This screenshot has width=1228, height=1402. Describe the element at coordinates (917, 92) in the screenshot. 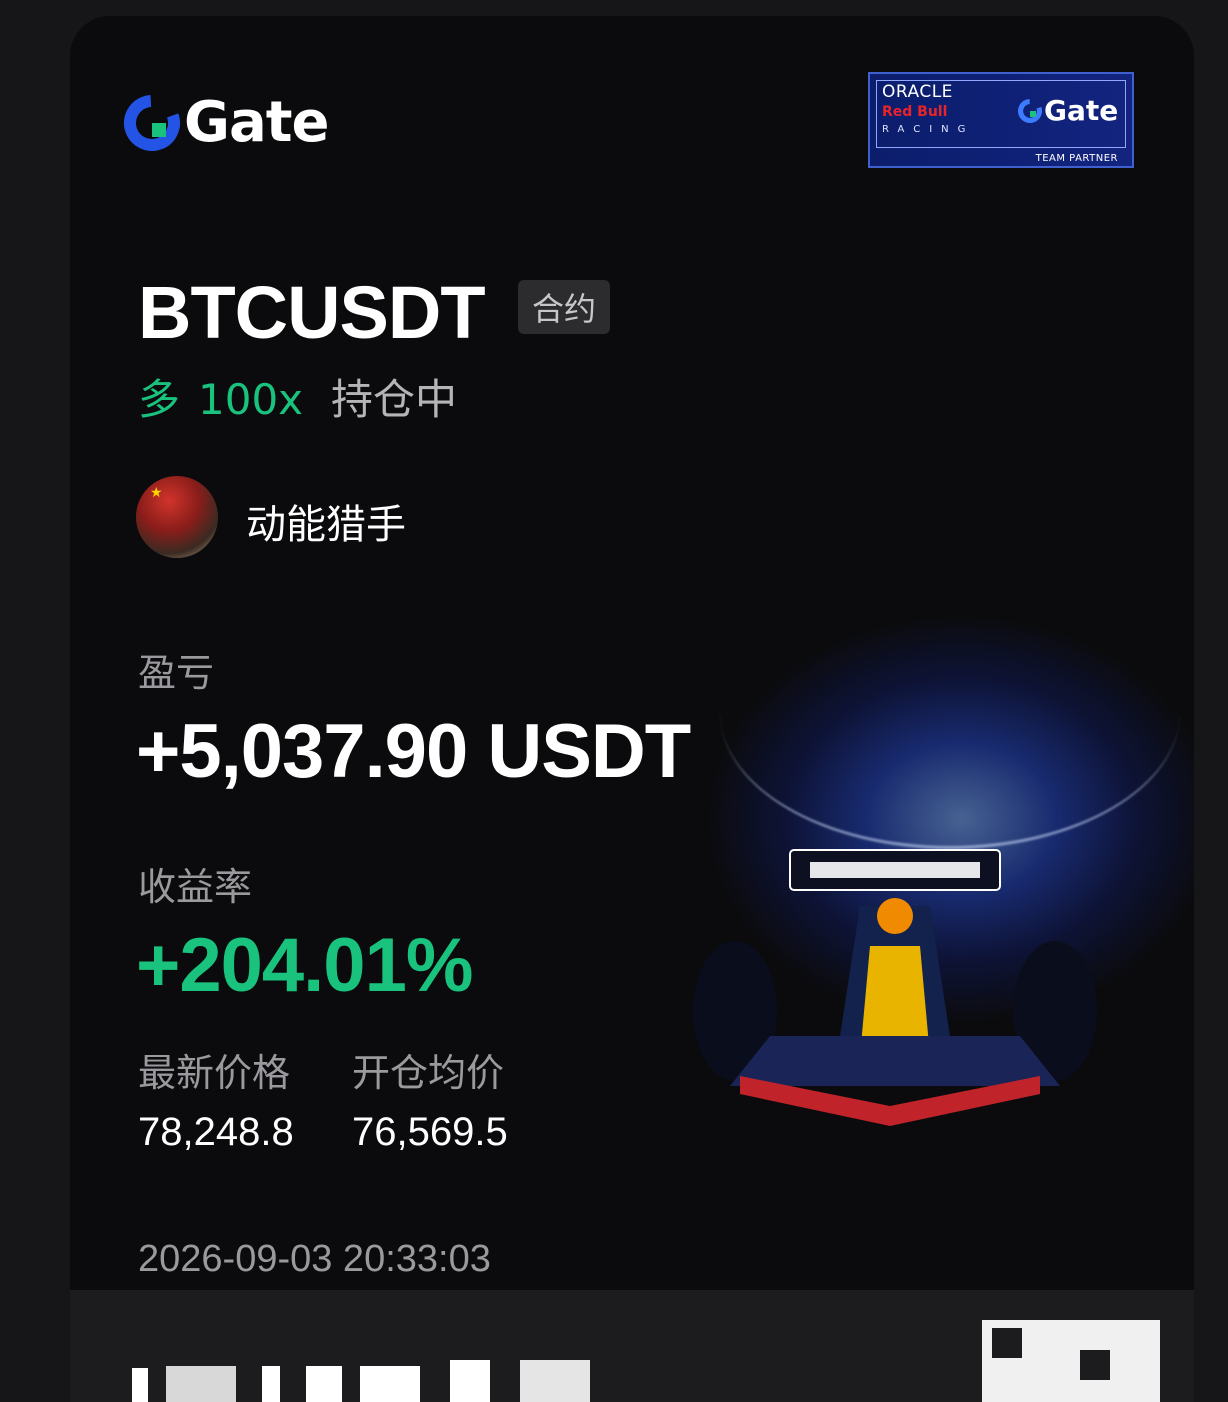

I see `oracle-text: ORACLE` at that location.